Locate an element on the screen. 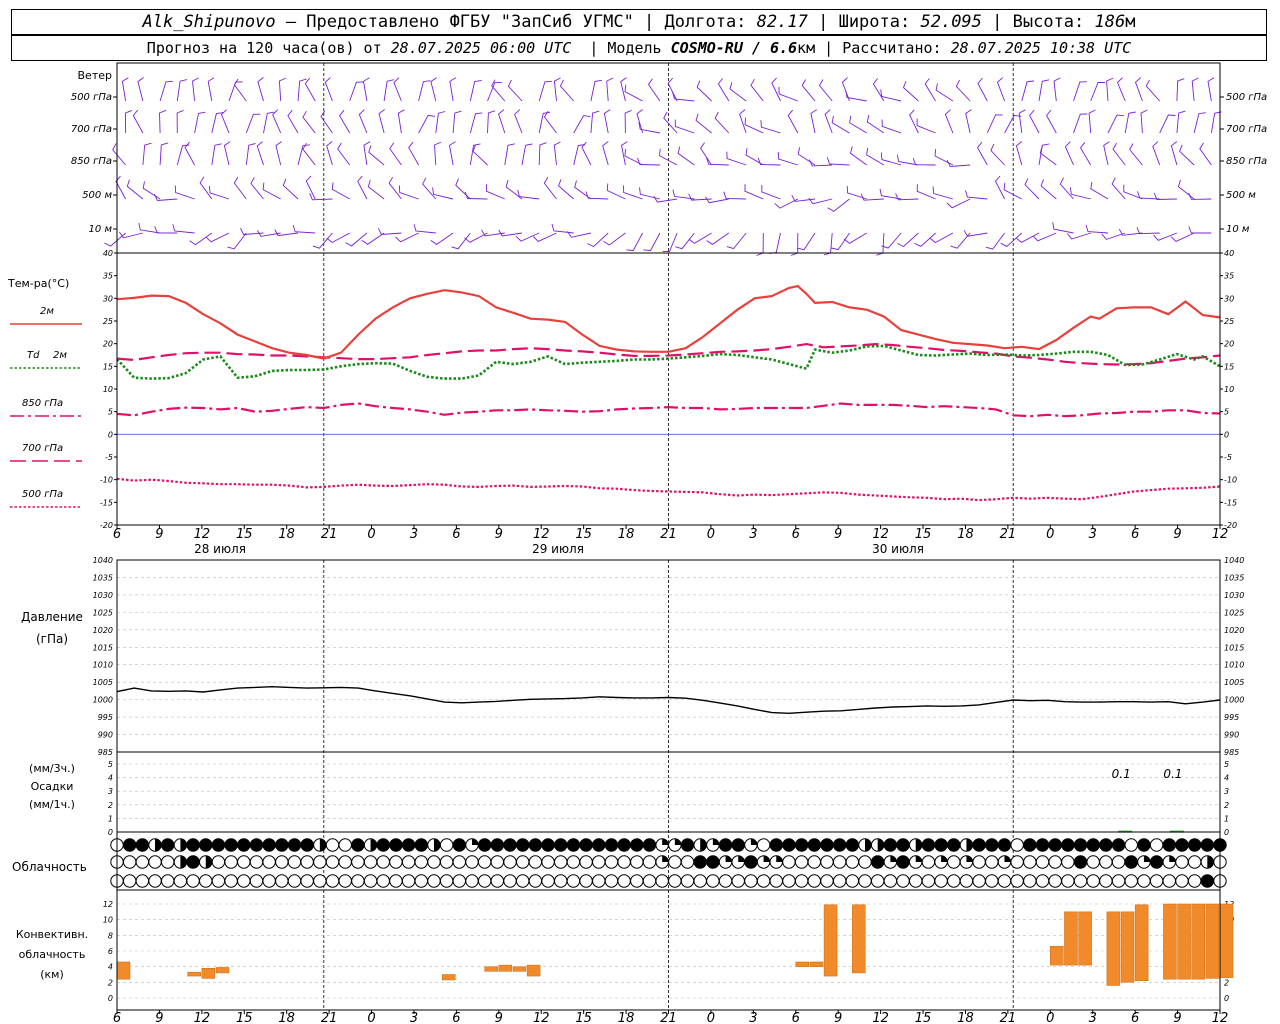  day-label: 30 июля is located at coordinates (898, 549).